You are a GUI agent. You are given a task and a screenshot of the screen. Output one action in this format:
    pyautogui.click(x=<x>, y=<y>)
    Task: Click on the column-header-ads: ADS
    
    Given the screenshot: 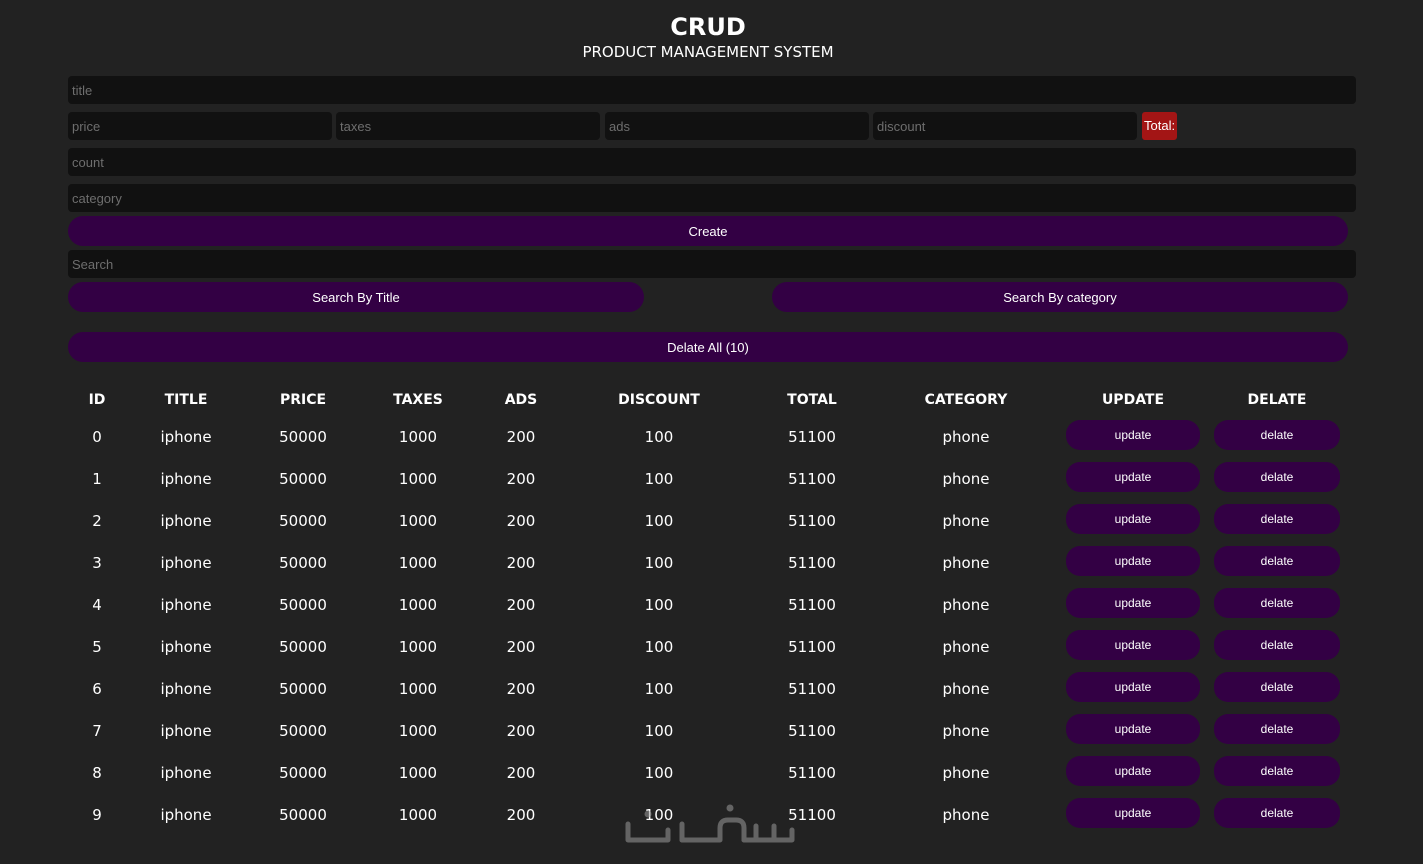 What is the action you would take?
    pyautogui.click(x=521, y=400)
    